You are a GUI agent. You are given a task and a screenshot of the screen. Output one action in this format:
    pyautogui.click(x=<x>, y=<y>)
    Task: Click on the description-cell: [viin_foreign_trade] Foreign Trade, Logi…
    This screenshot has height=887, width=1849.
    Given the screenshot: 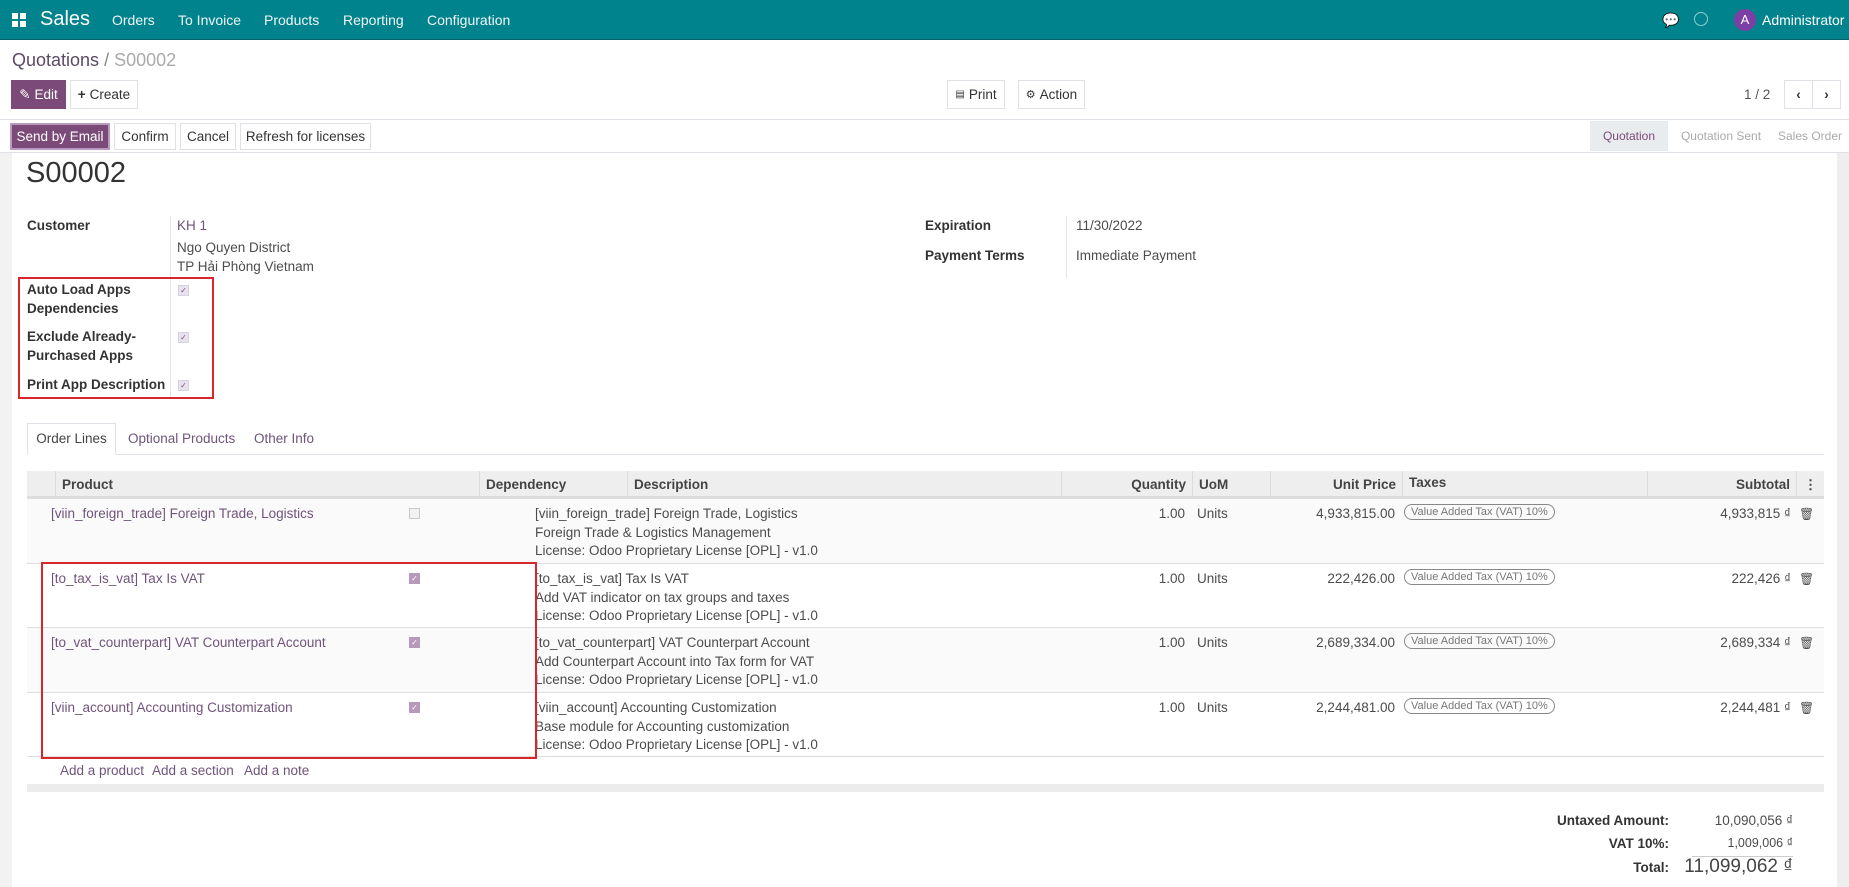 What is the action you would take?
    pyautogui.click(x=676, y=533)
    